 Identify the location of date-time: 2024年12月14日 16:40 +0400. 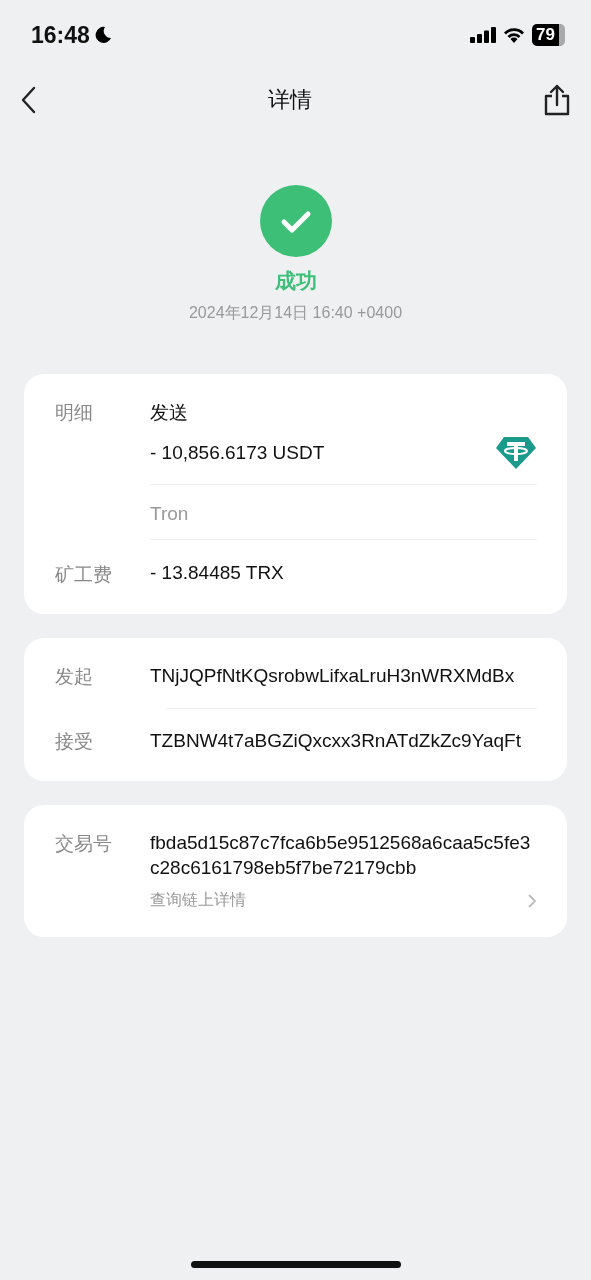
(295, 313).